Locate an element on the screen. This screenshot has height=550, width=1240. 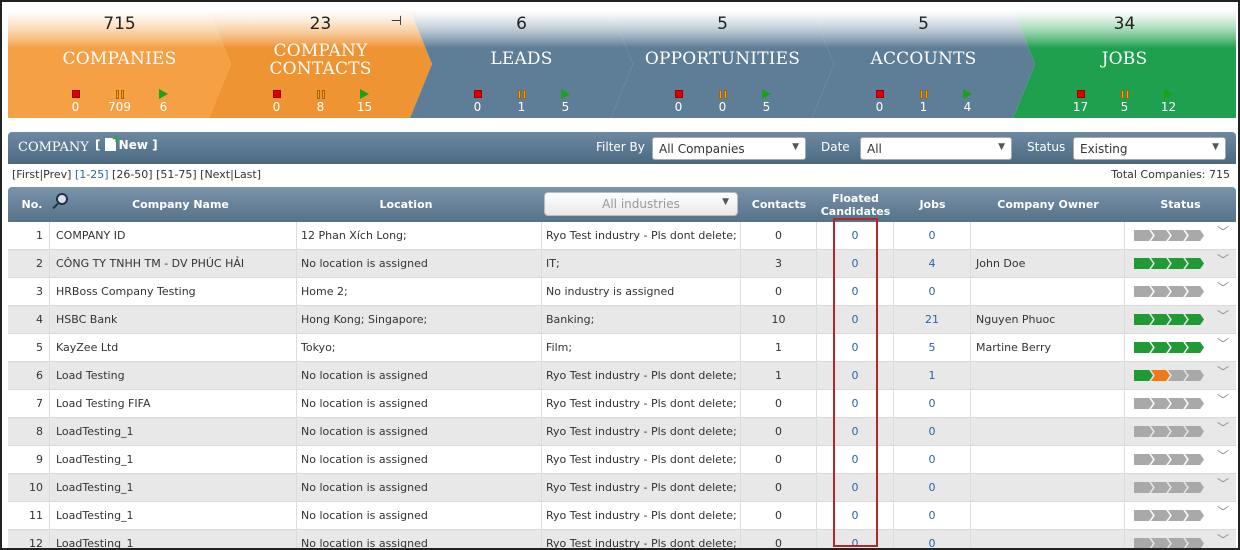
pipeline-stage-opportunities: 5 OPPORTUNITIES 0 0 5 is located at coordinates (722, 64).